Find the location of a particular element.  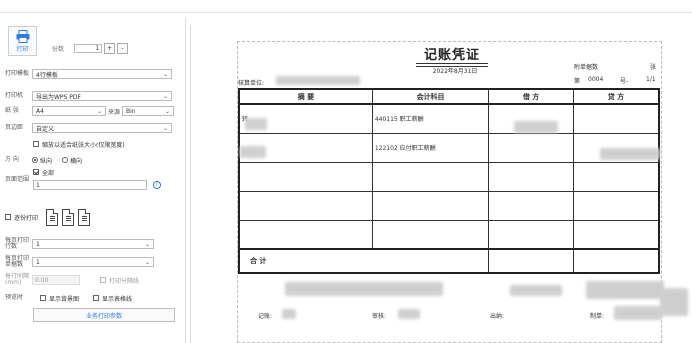

copies-decrement-button: - is located at coordinates (123, 48).